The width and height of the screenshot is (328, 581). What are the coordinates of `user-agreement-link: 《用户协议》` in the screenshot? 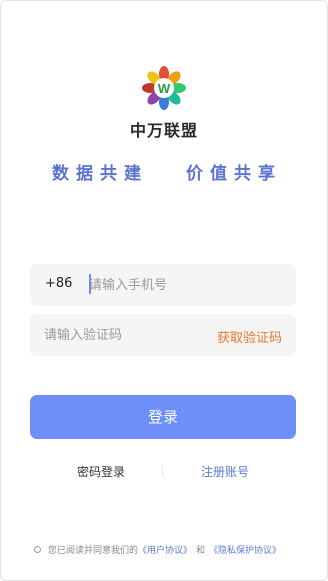 It's located at (165, 549).